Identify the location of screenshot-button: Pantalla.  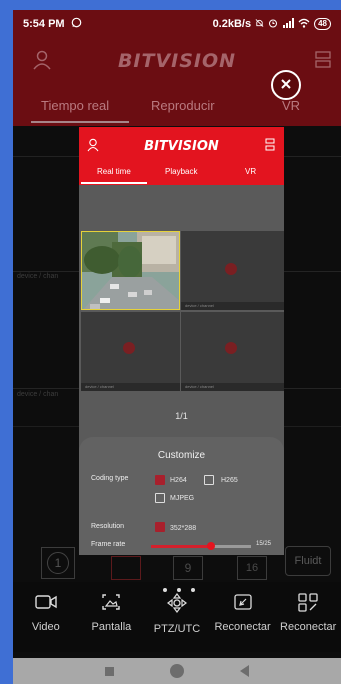
(112, 617).